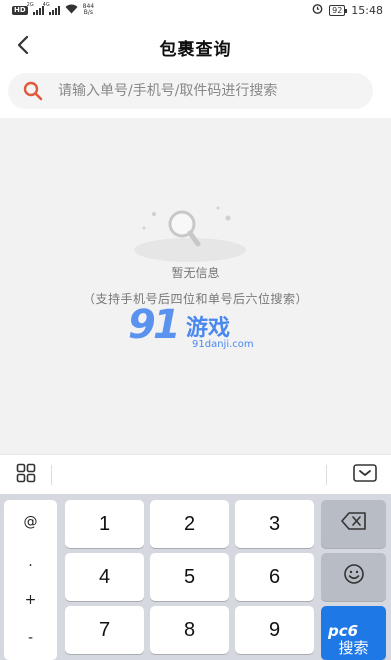 Image resolution: width=391 pixels, height=660 pixels. Describe the element at coordinates (30, 522) in the screenshot. I see `symbol-key-at: @` at that location.